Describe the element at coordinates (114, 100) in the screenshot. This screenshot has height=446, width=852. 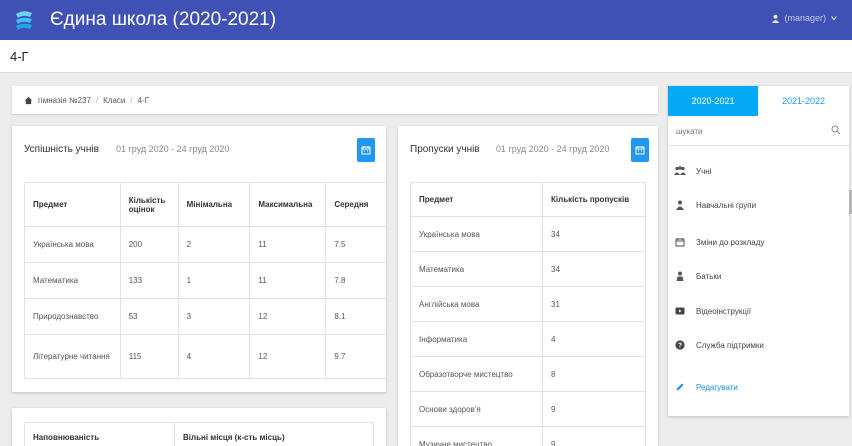
I see `breadcrumb-classes: Класи` at that location.